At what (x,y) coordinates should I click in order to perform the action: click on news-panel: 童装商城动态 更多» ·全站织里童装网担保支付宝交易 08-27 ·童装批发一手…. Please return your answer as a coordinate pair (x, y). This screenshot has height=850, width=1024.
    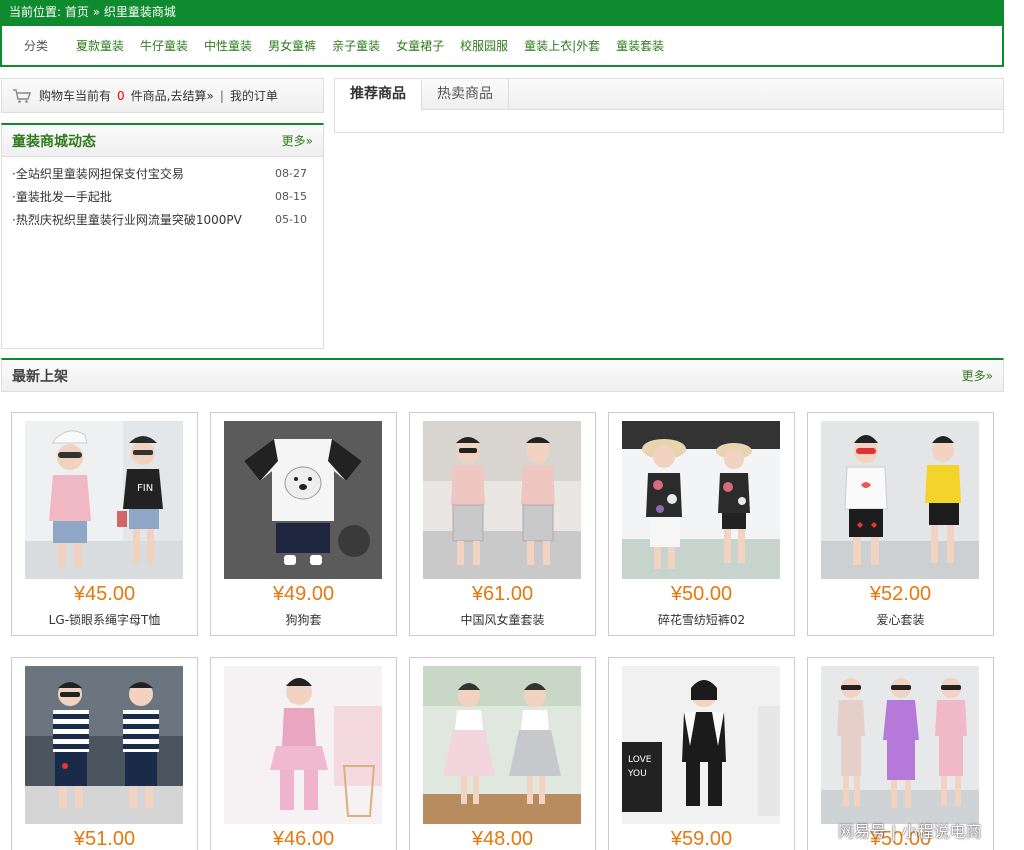
    Looking at the image, I should click on (162, 236).